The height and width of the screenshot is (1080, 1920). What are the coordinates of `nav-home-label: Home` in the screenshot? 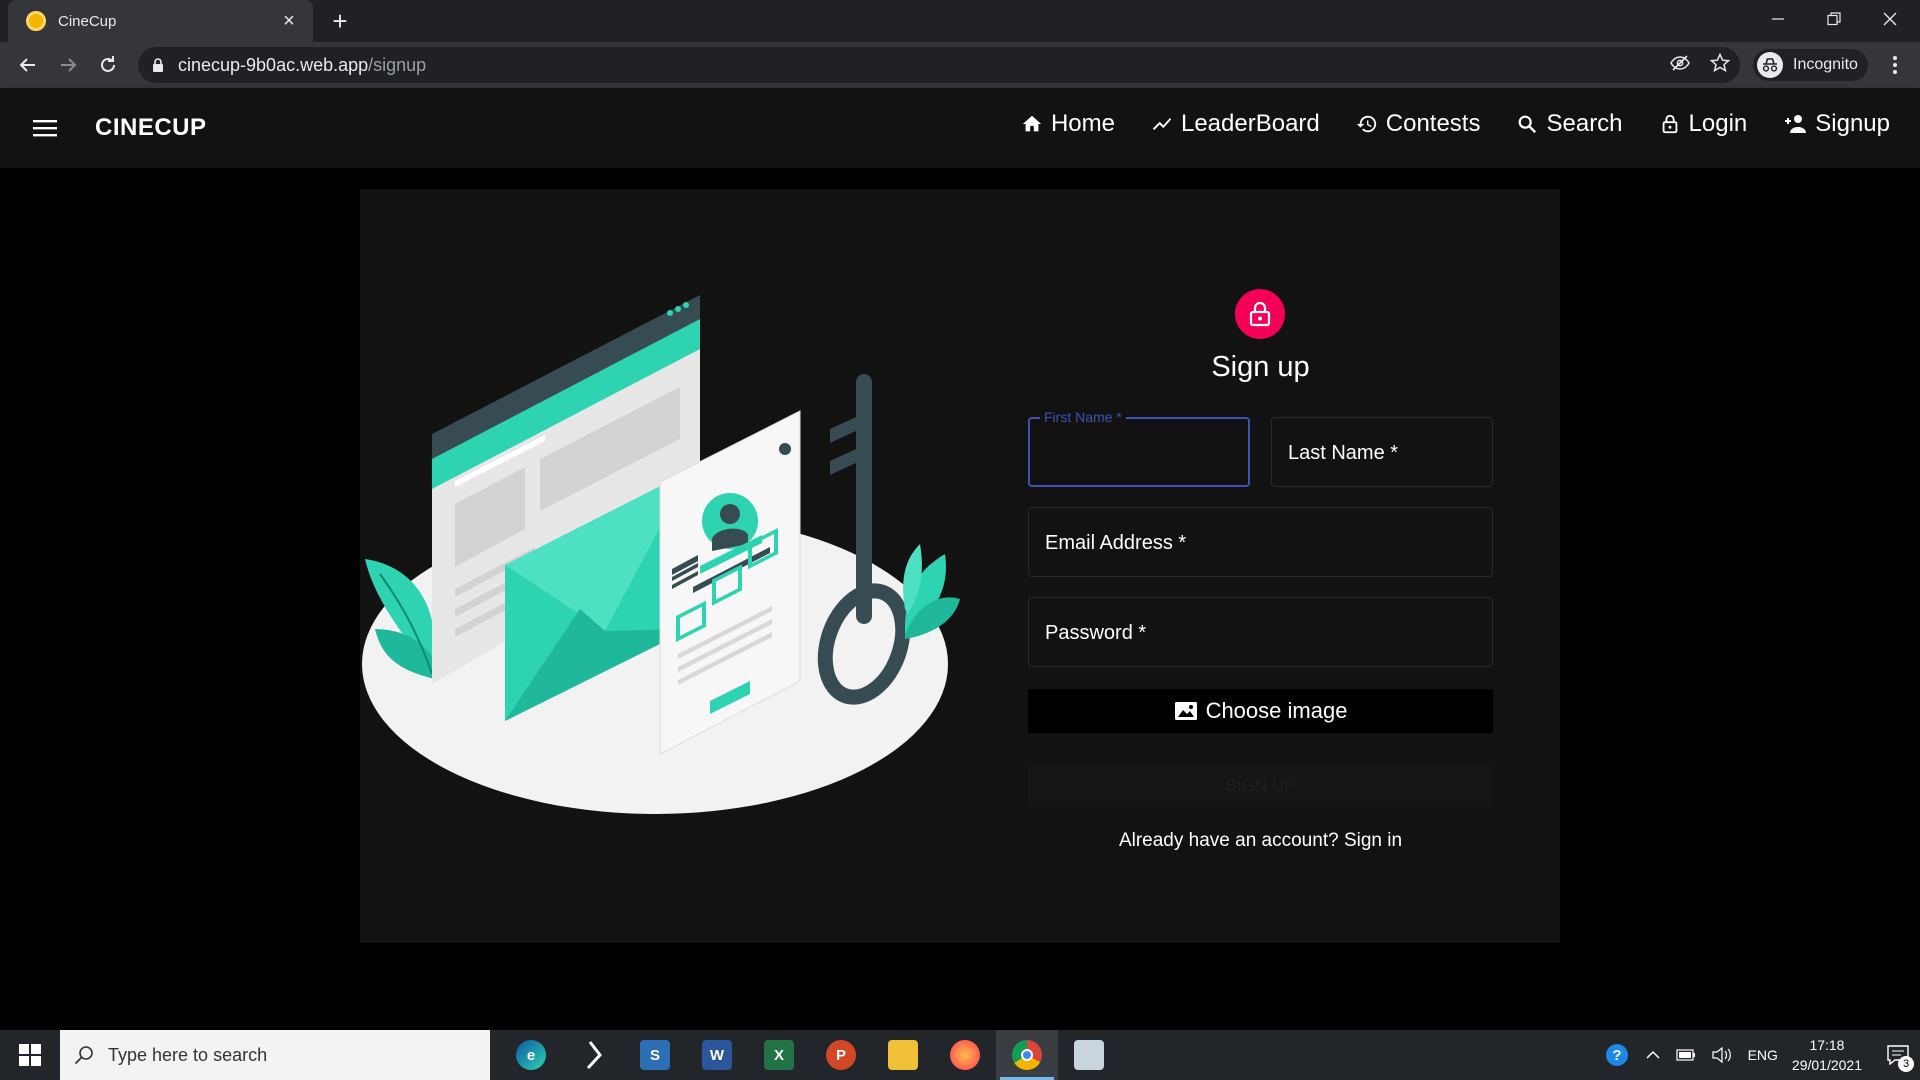 It's located at (1082, 123).